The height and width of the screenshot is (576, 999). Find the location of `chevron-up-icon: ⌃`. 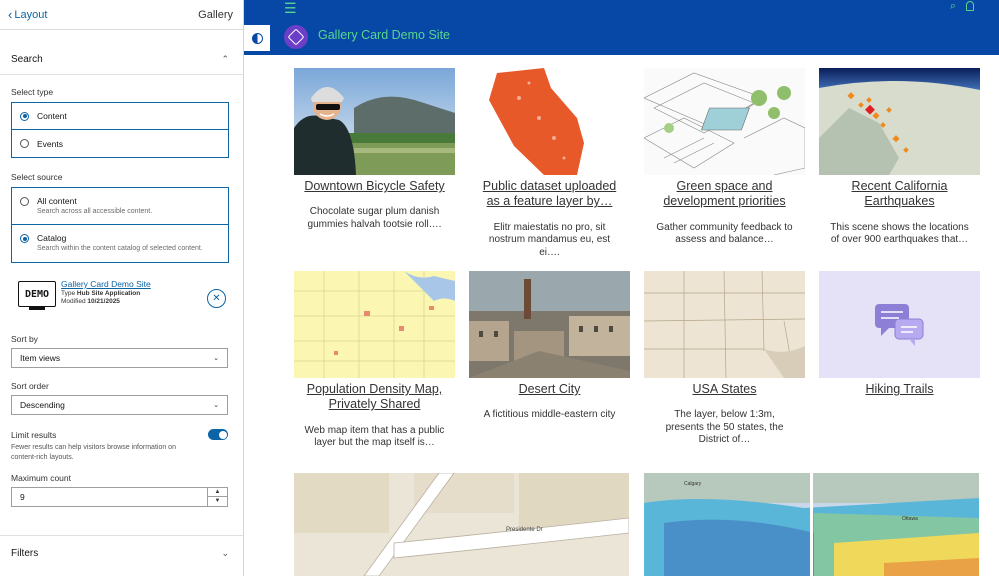

chevron-up-icon: ⌃ is located at coordinates (225, 58).